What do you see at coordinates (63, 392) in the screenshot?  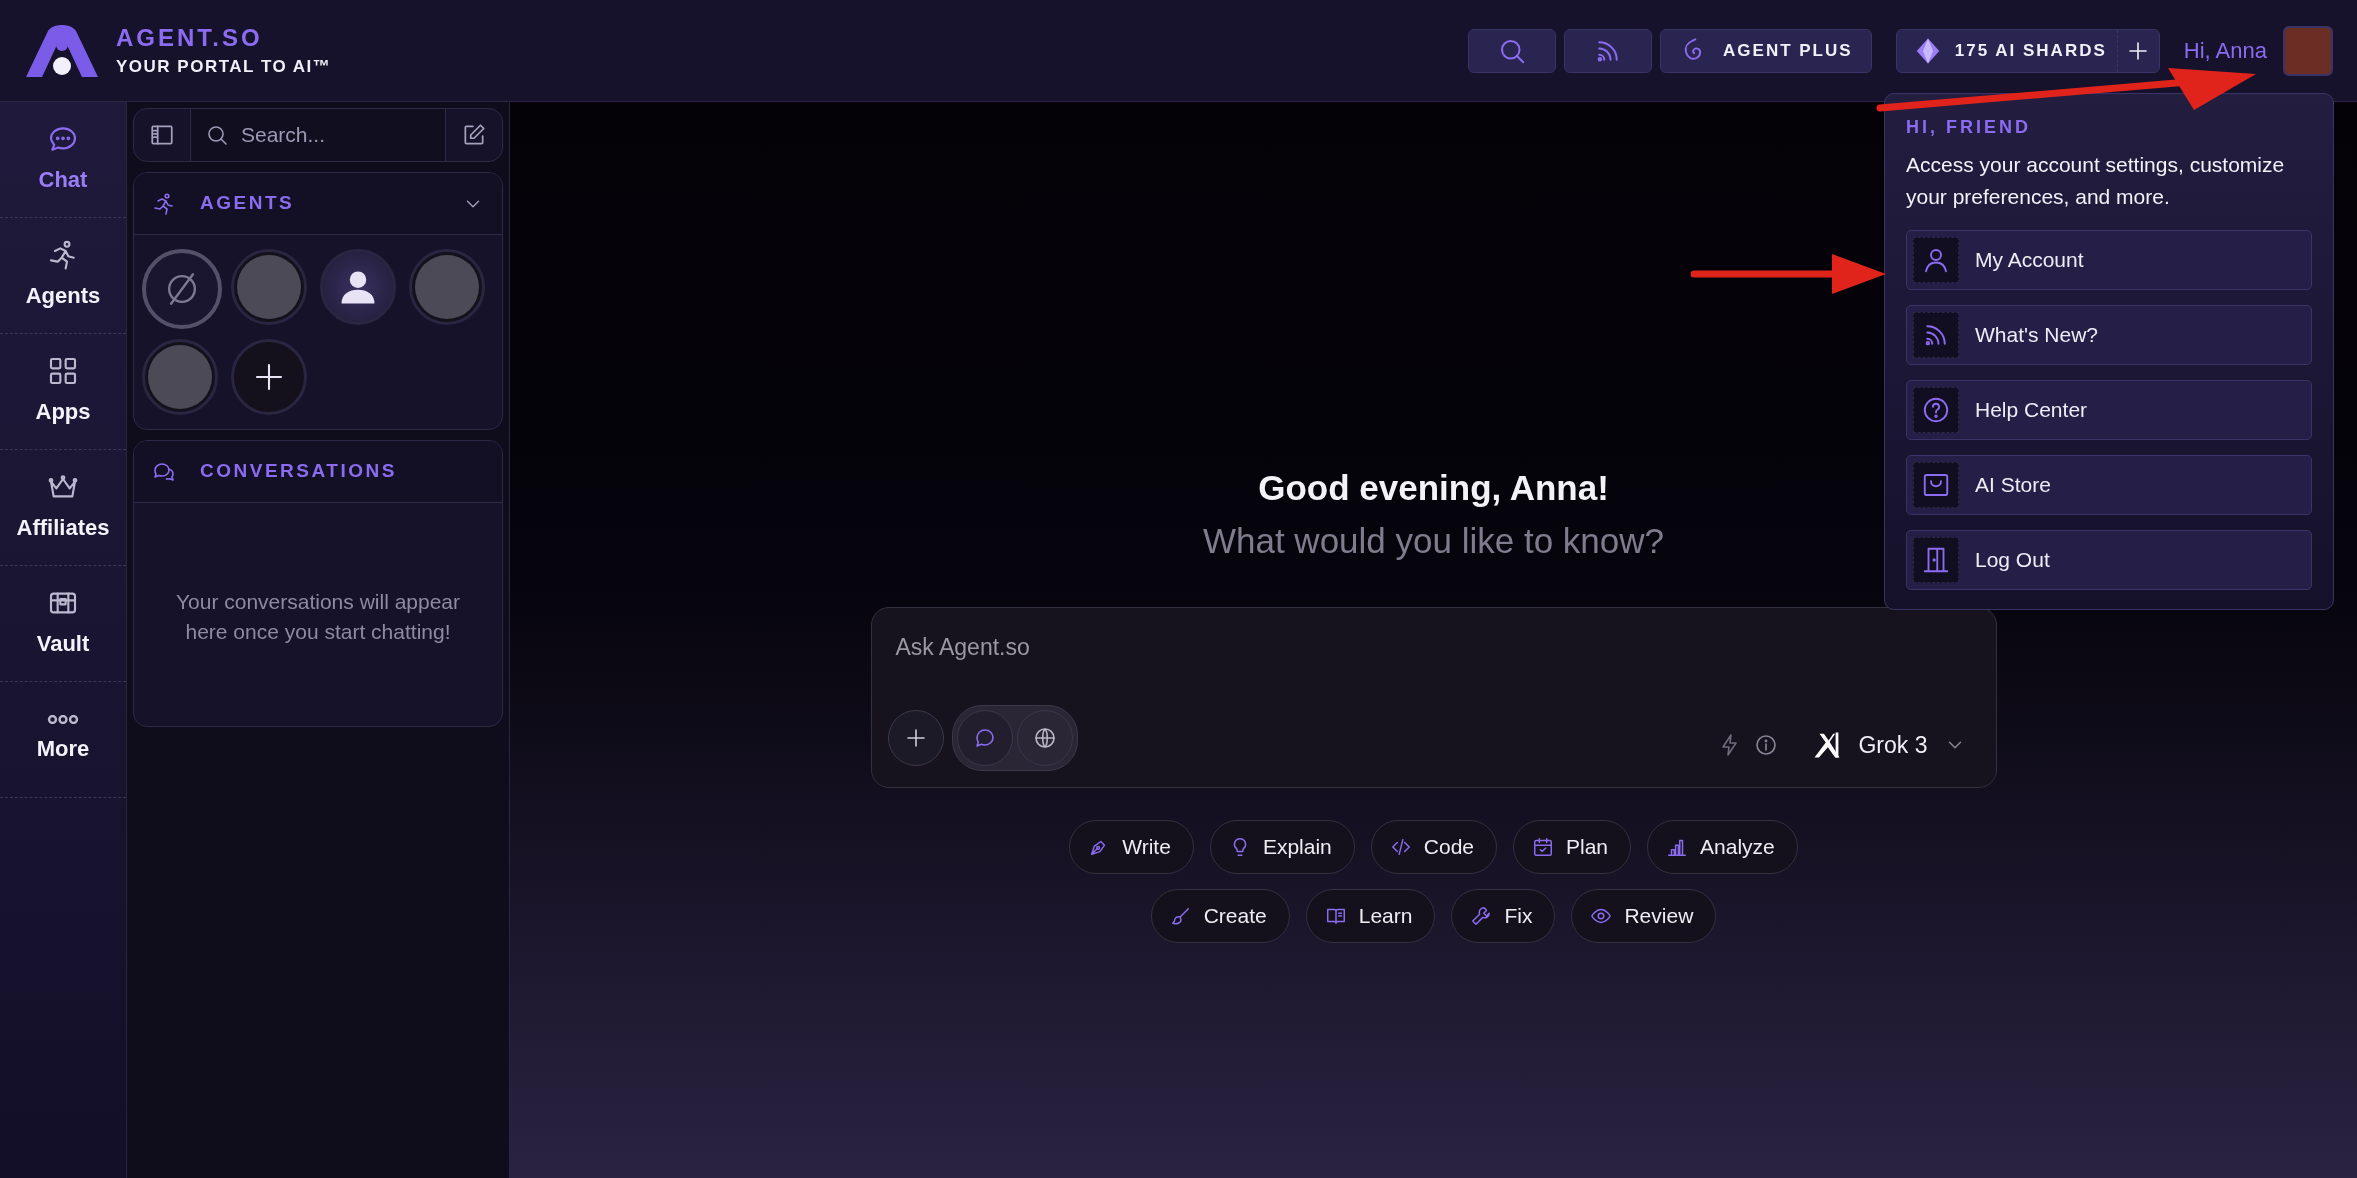 I see `nav-item: Apps` at bounding box center [63, 392].